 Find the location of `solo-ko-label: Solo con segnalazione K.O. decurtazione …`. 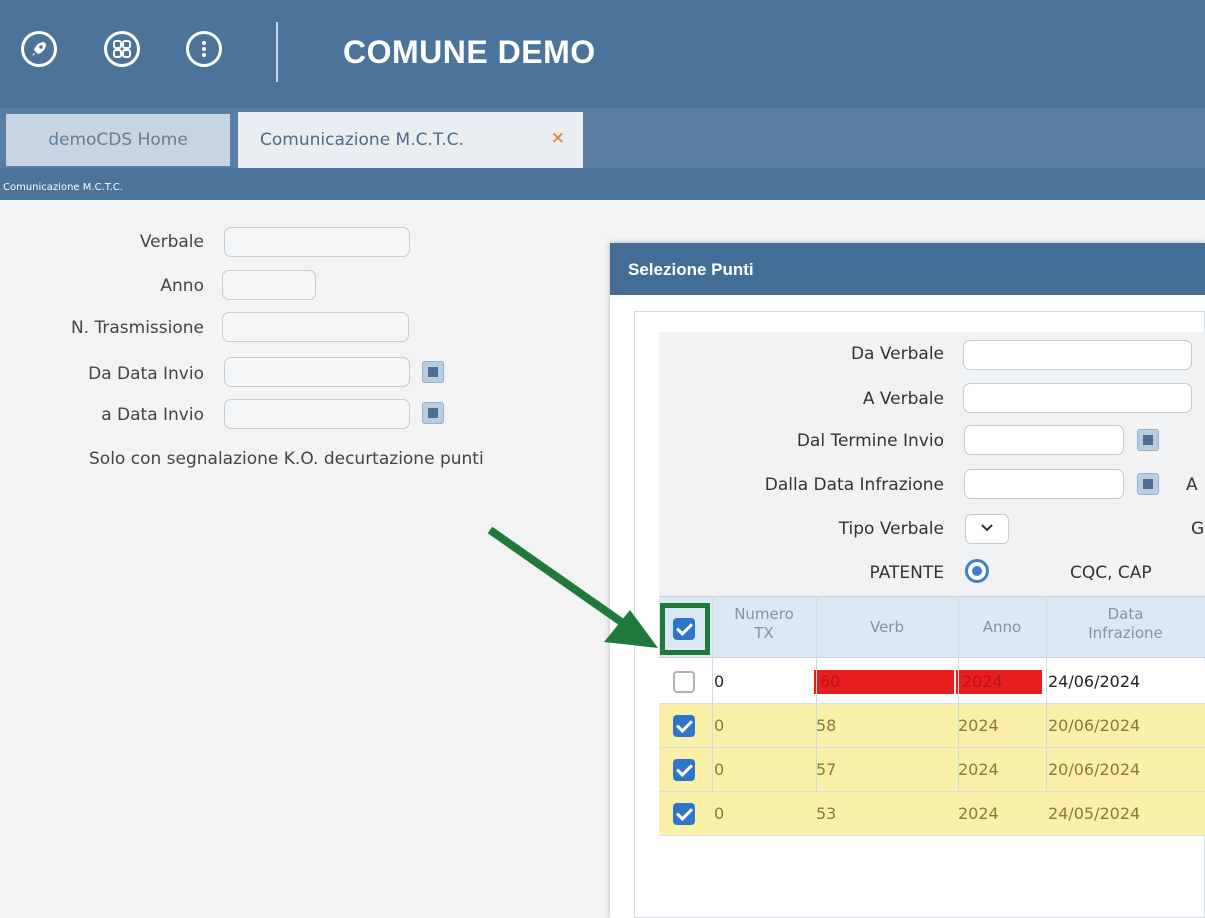

solo-ko-label: Solo con segnalazione K.O. decurtazione … is located at coordinates (286, 459).